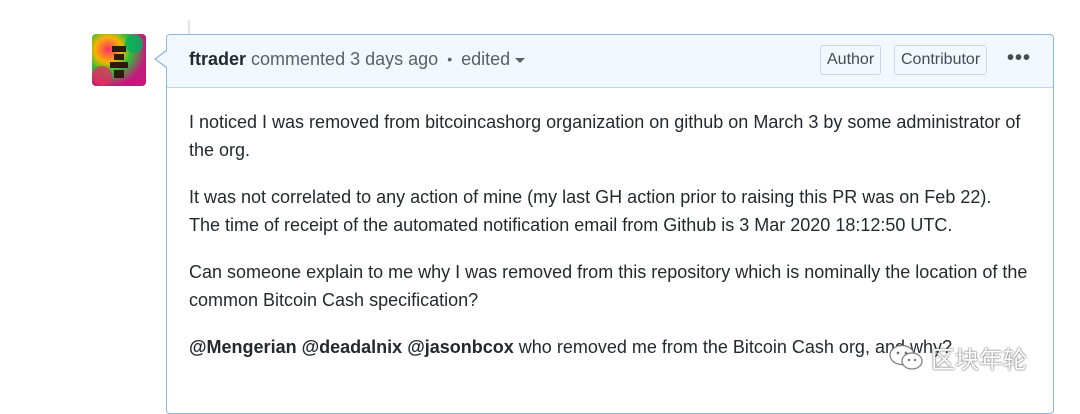 The height and width of the screenshot is (414, 1080). What do you see at coordinates (1019, 58) in the screenshot?
I see `more-options-icon: •••` at bounding box center [1019, 58].